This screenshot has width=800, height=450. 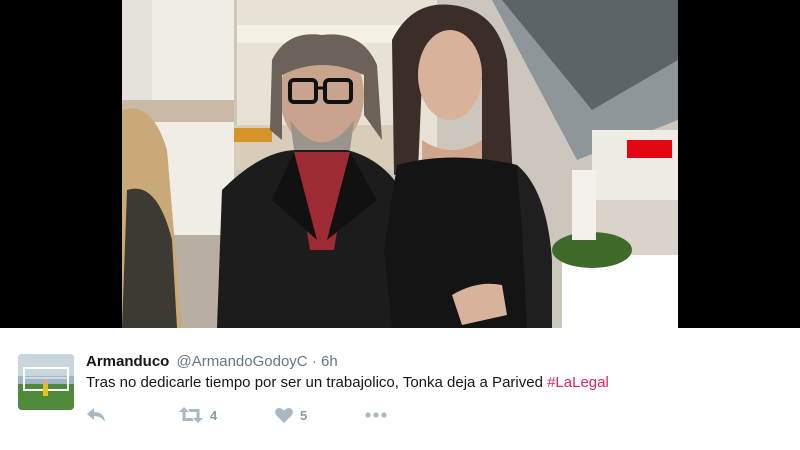 I want to click on retweet-icon, so click(x=191, y=415).